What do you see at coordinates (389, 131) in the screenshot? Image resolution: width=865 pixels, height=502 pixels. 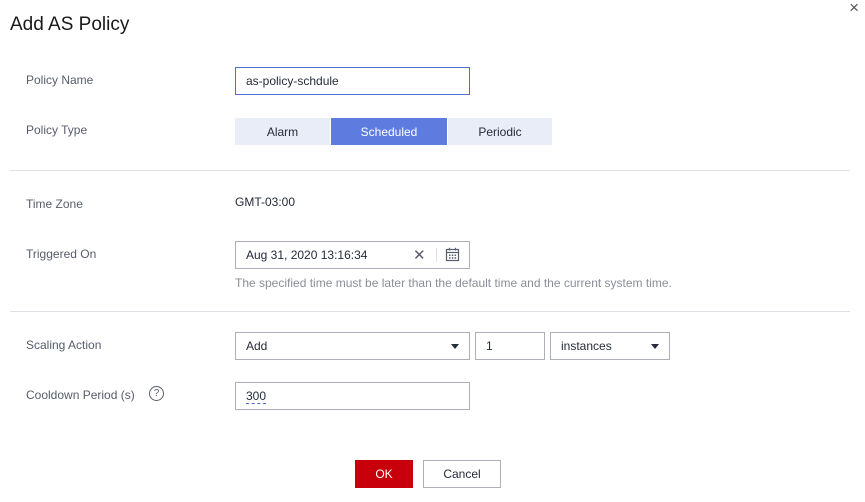 I see `policy-type-scheduled-option: Scheduled` at bounding box center [389, 131].